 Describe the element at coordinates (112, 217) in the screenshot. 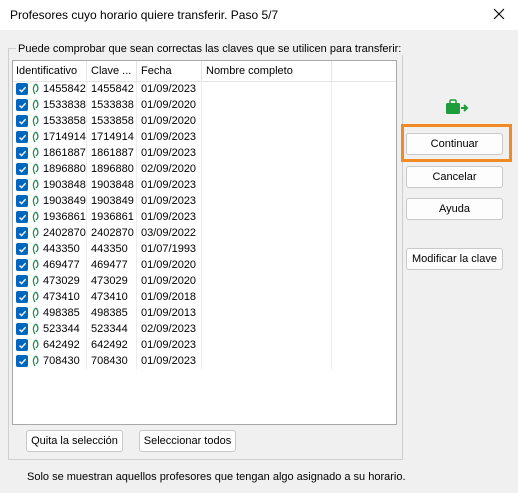

I see `cell-clave: 1936861` at that location.